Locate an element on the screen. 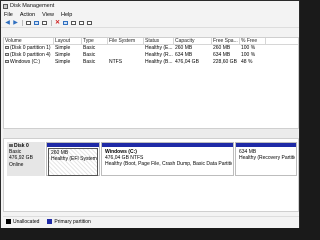 The width and height of the screenshot is (320, 240). disk-icon is located at coordinates (11, 146).